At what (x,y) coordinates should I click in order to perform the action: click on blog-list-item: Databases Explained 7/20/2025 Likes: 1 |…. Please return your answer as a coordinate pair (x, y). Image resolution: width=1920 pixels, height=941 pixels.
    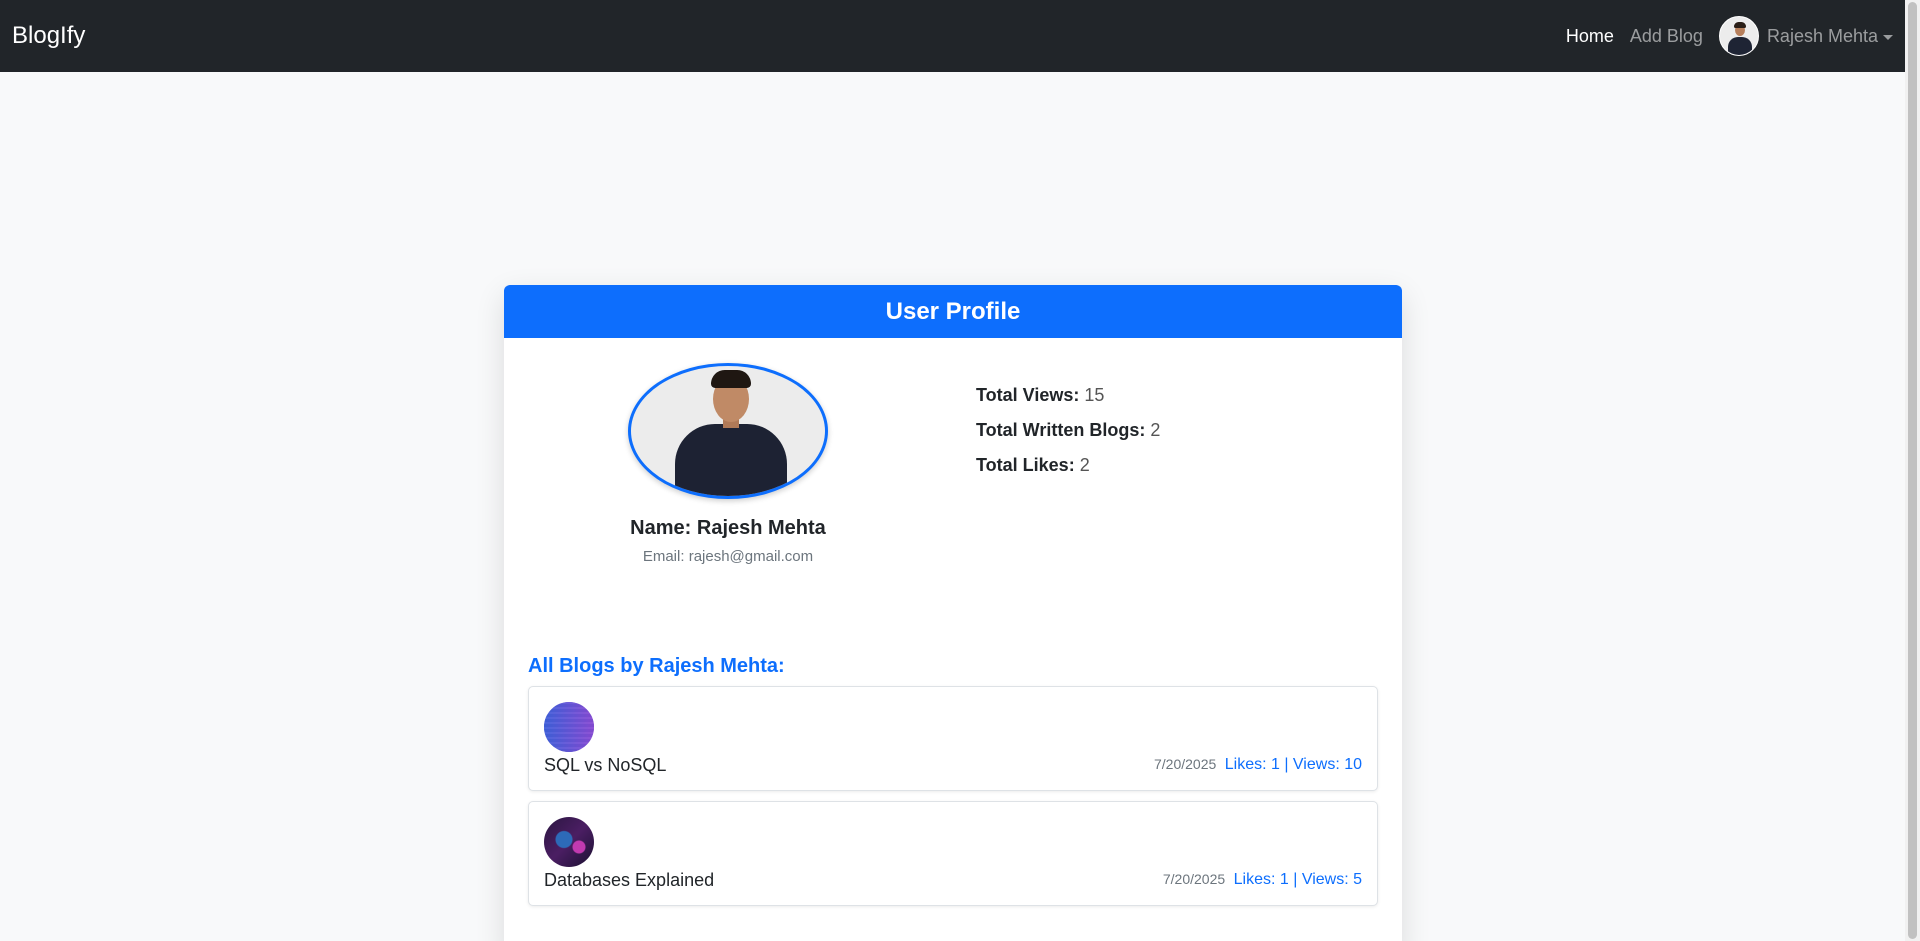
    Looking at the image, I should click on (953, 853).